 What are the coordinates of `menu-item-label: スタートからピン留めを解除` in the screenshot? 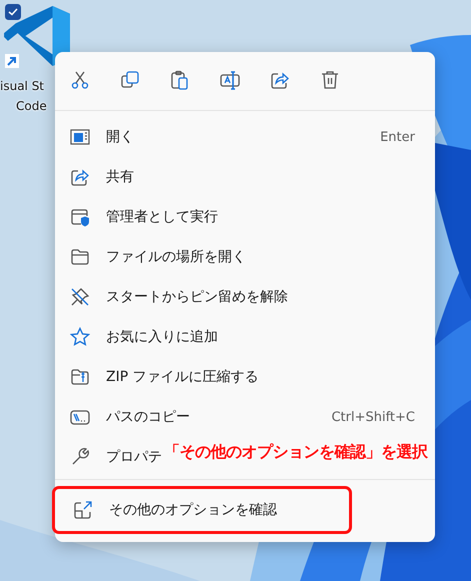 It's located at (197, 297).